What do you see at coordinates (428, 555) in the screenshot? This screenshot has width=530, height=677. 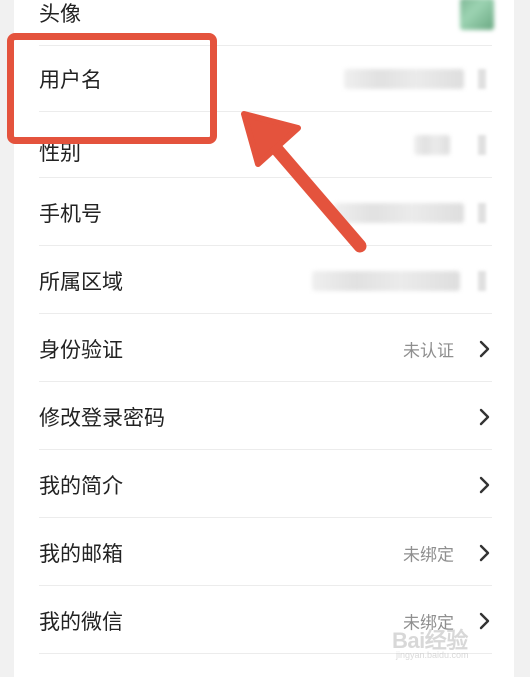 I see `status-text: 未绑定` at bounding box center [428, 555].